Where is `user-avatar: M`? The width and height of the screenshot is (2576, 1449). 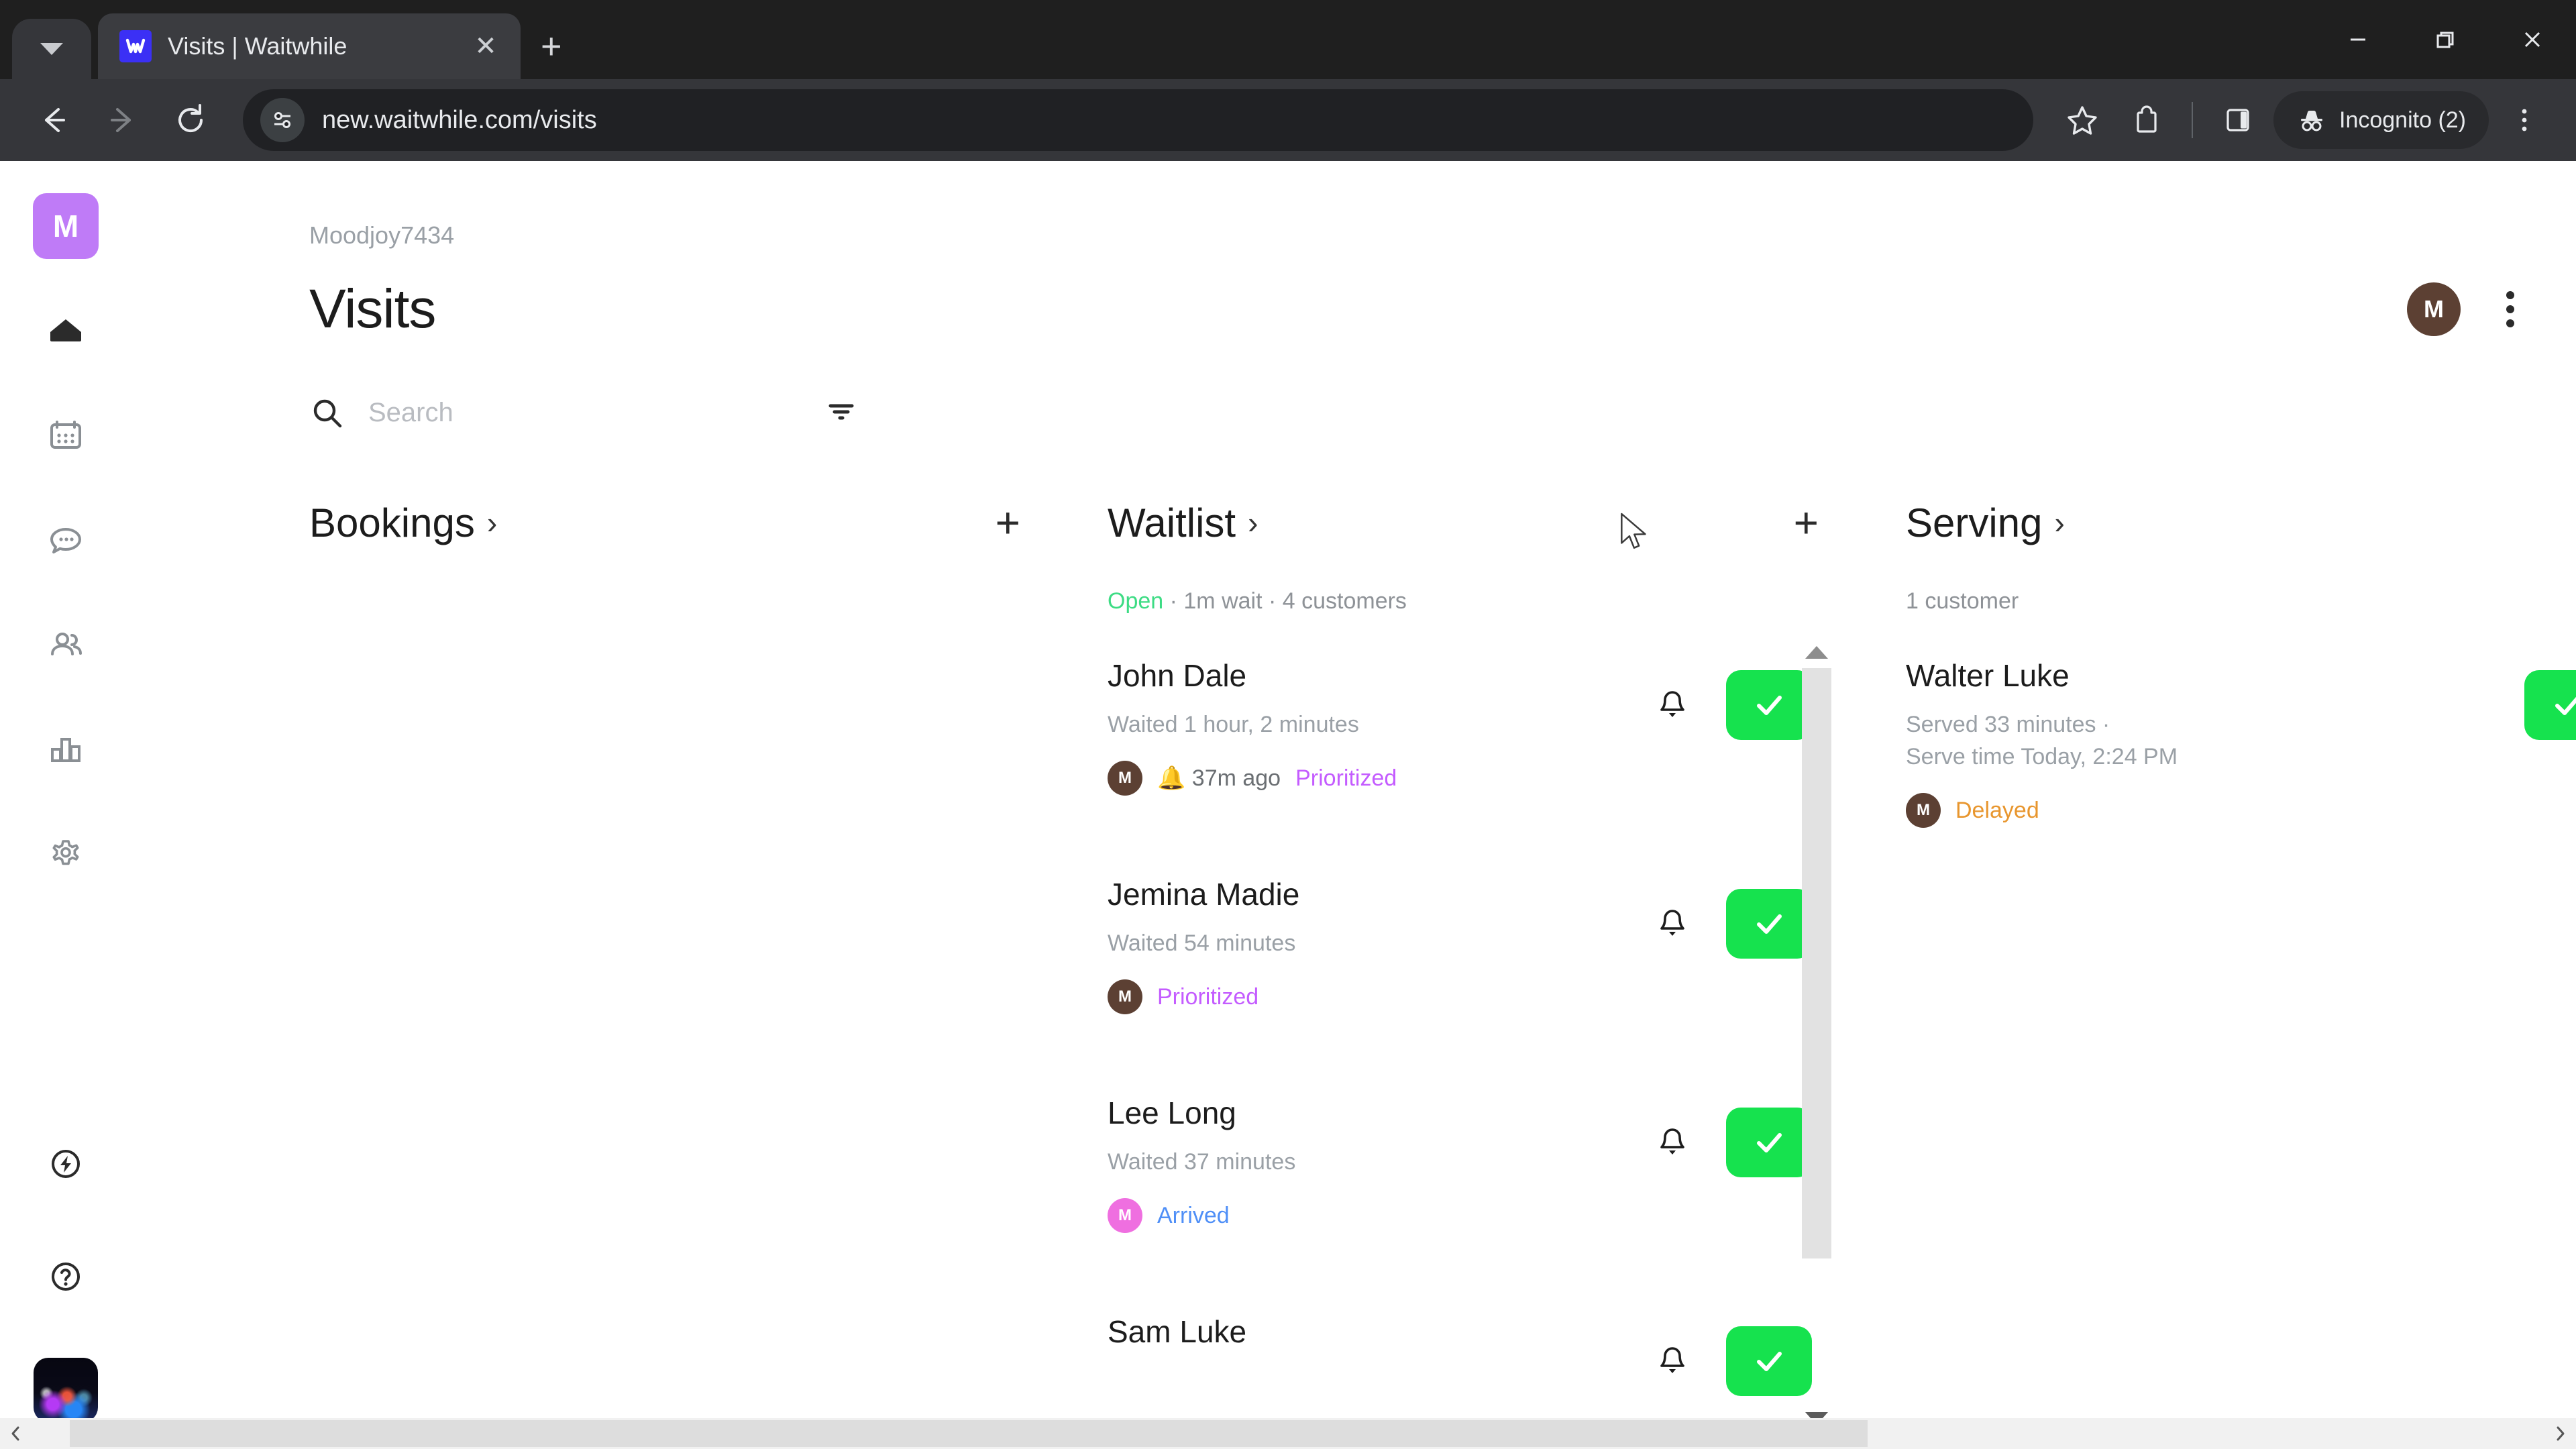 user-avatar: M is located at coordinates (2434, 309).